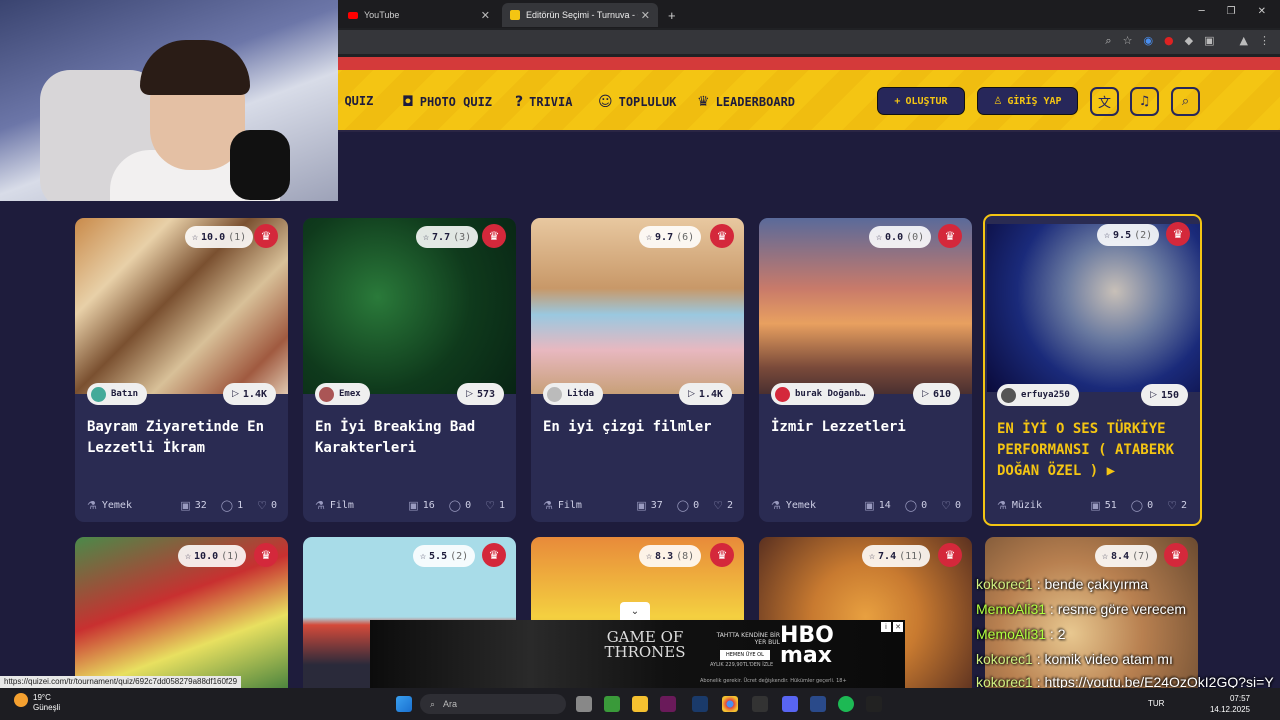 Image resolution: width=1280 pixels, height=720 pixels. Describe the element at coordinates (21, 700) in the screenshot. I see `sun-icon` at that location.